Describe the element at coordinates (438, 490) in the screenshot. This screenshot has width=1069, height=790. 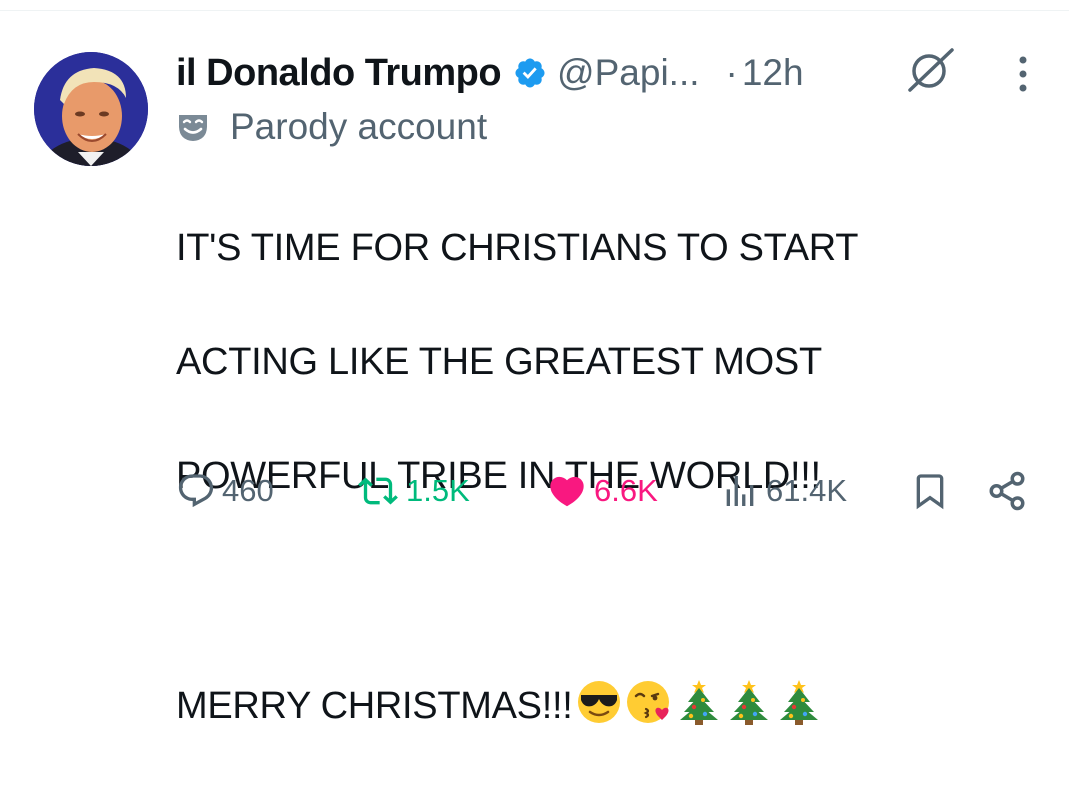
I see `repost-count: 1.5K` at that location.